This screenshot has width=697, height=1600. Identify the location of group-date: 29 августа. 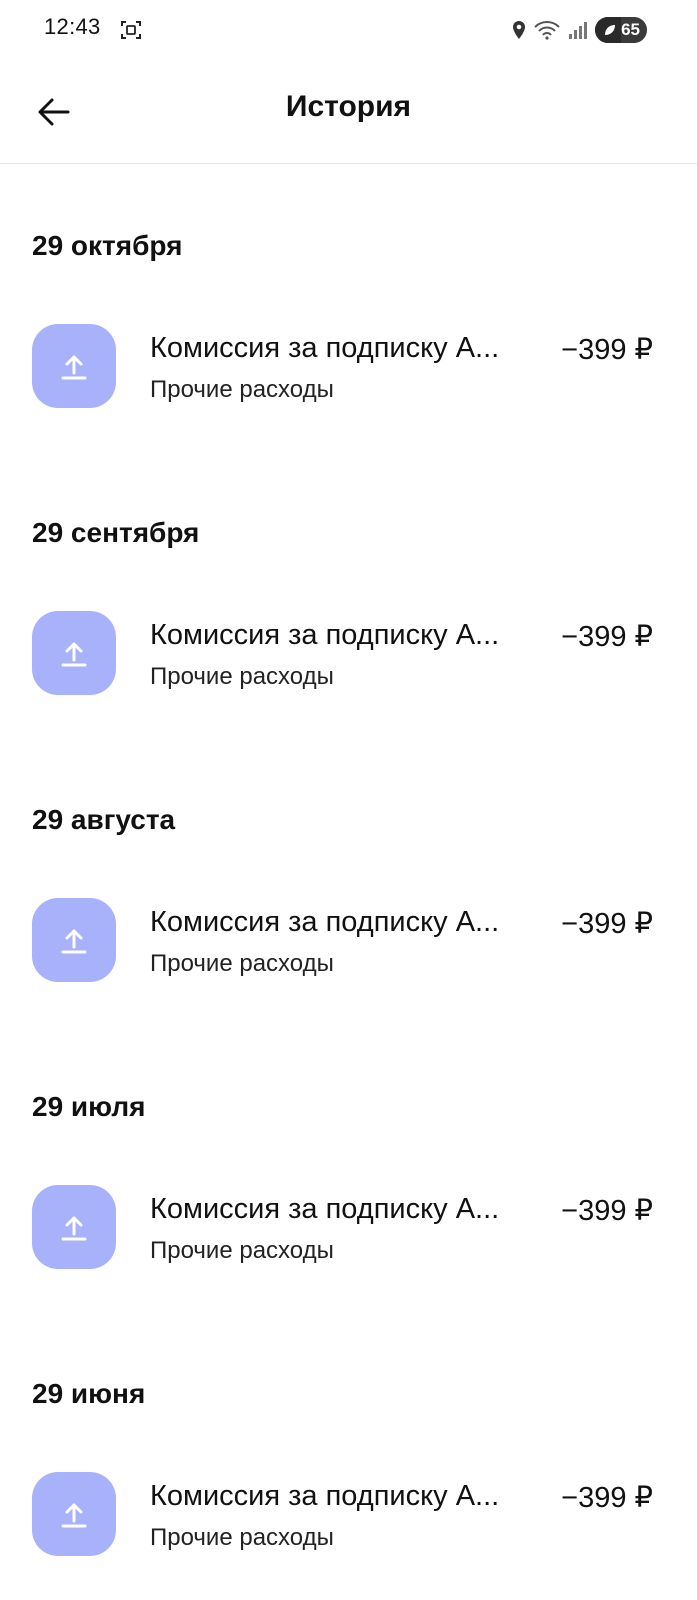
(104, 819).